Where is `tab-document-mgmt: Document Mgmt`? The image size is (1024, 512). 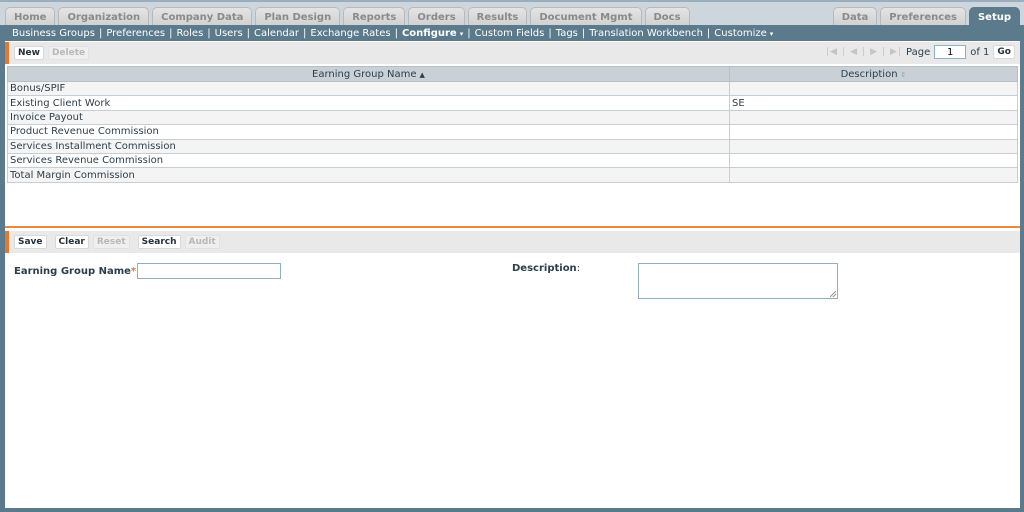
tab-document-mgmt: Document Mgmt is located at coordinates (586, 17).